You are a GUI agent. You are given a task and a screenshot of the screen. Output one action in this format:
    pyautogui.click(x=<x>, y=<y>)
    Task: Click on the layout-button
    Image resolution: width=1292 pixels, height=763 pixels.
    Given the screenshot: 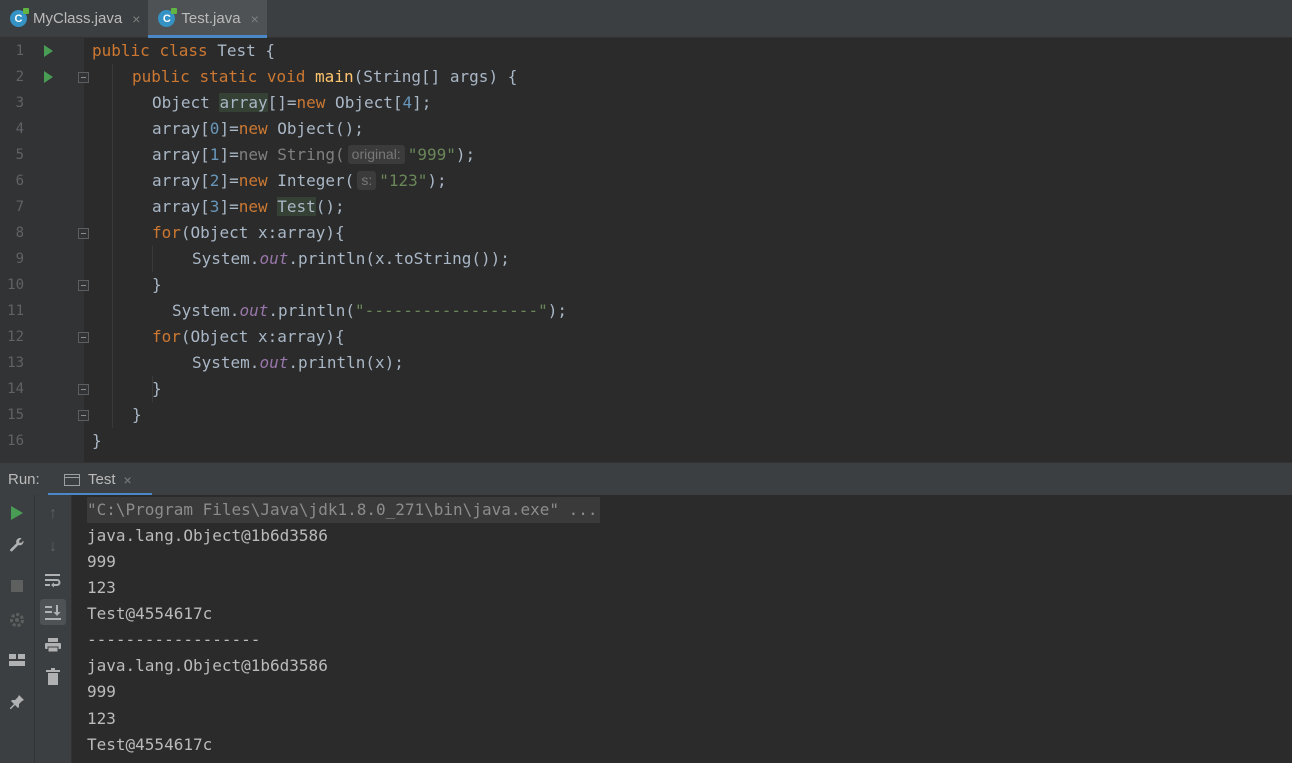 What is the action you would take?
    pyautogui.click(x=17, y=660)
    